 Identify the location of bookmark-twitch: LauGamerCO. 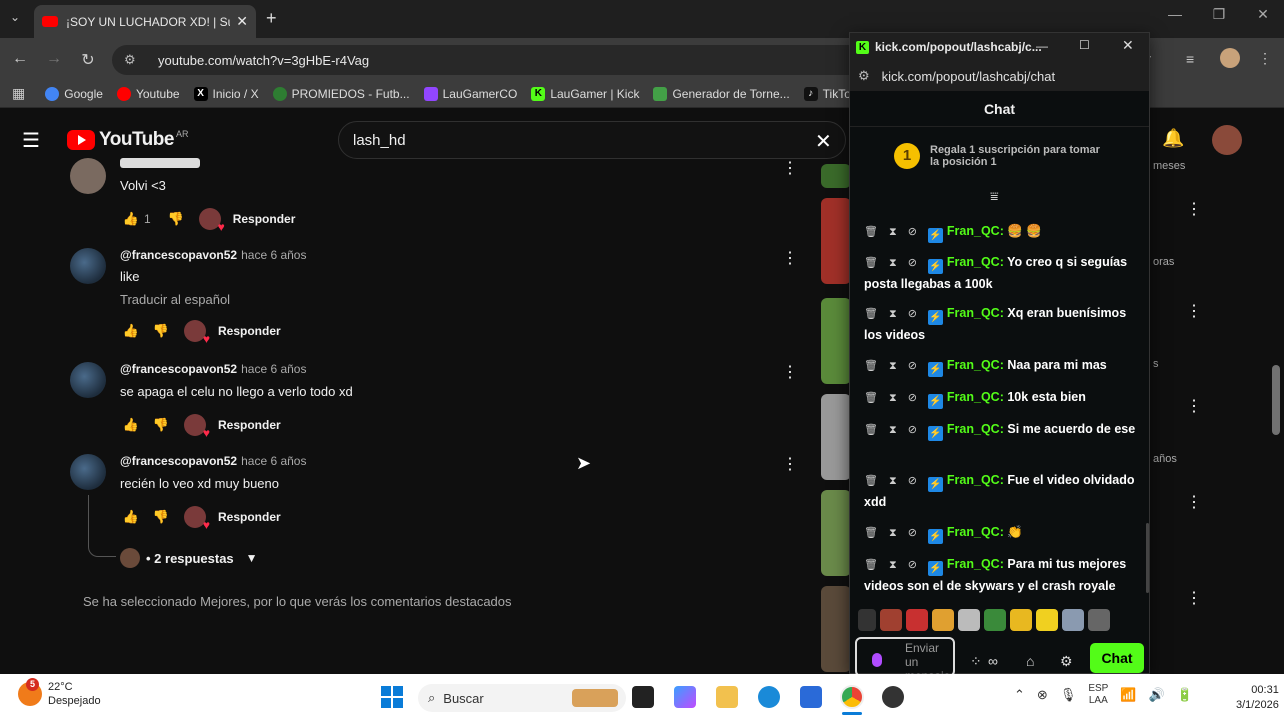
(470, 93).